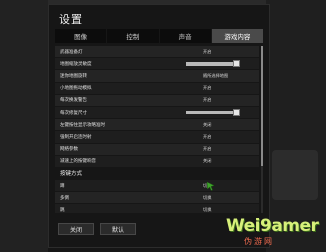  I want to click on setting-label: 跳, so click(62, 210).